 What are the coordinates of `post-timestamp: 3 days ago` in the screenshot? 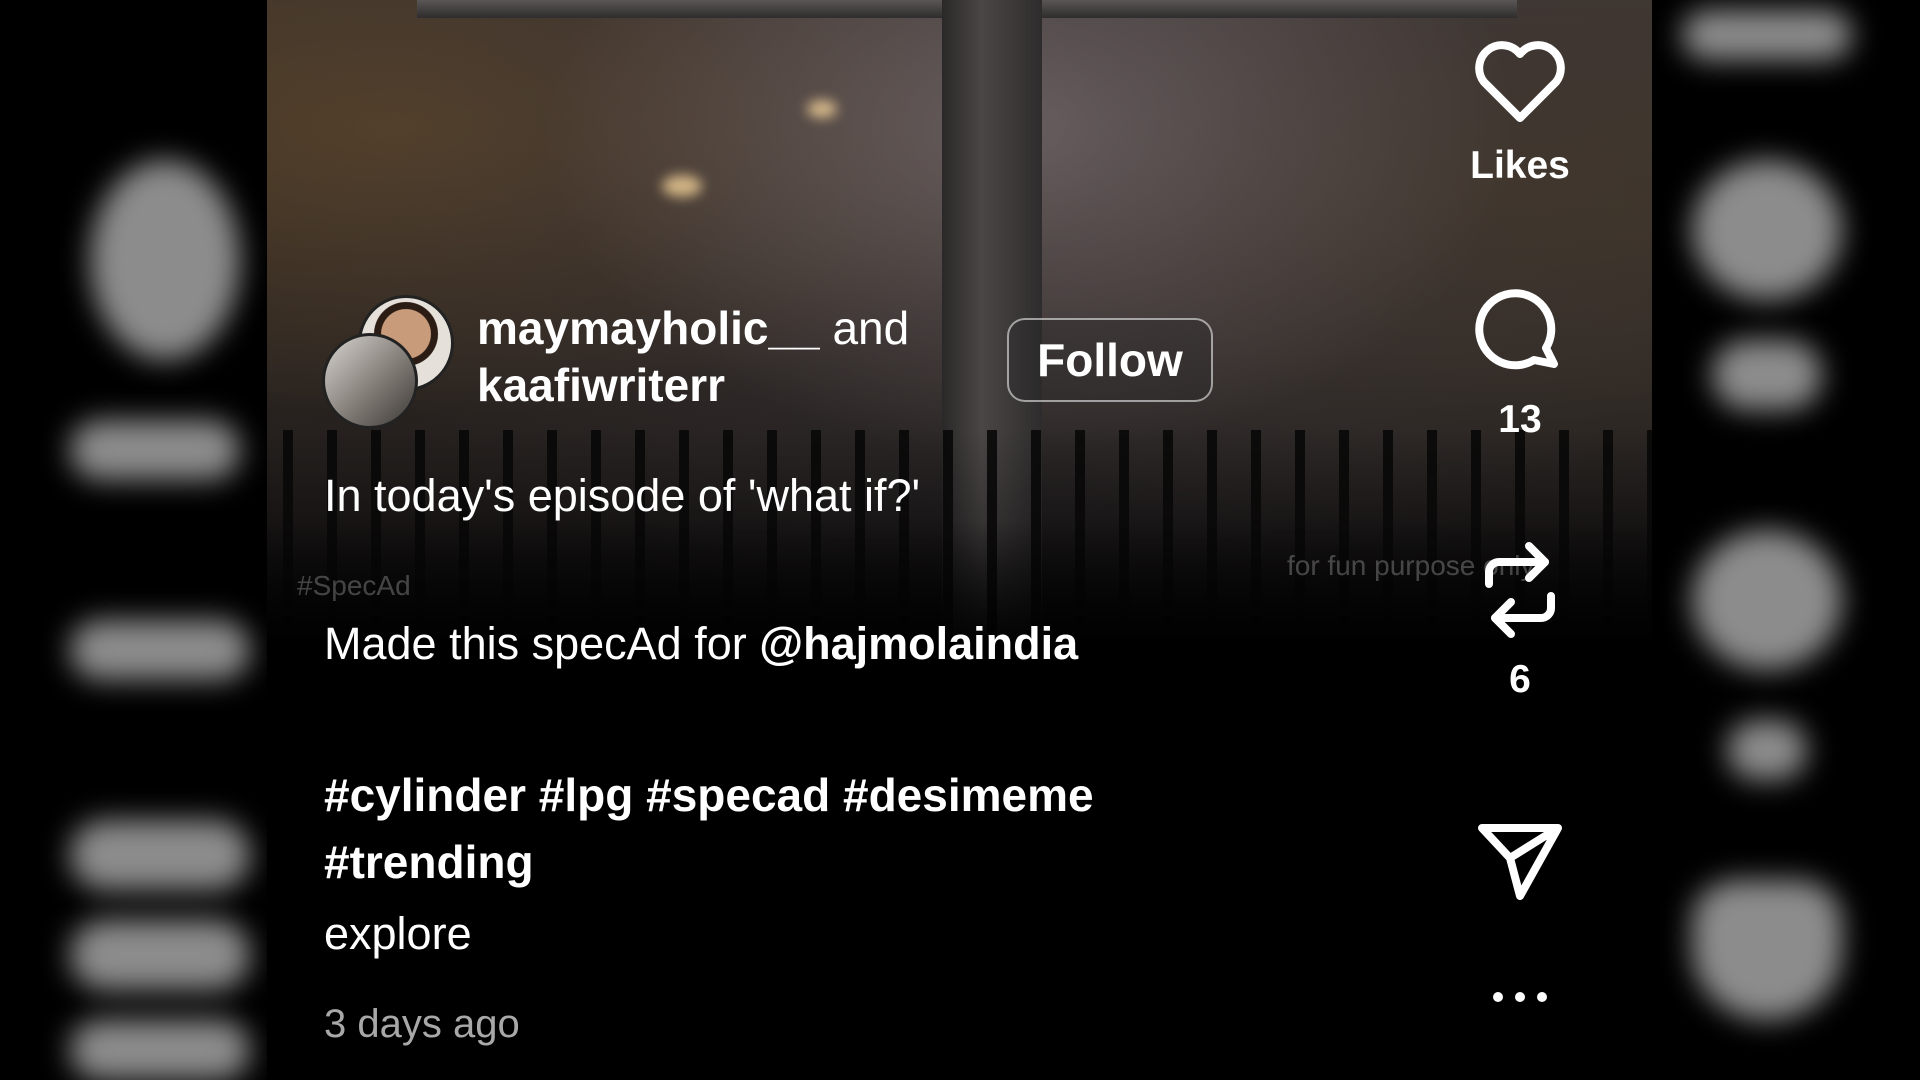 It's located at (422, 1024).